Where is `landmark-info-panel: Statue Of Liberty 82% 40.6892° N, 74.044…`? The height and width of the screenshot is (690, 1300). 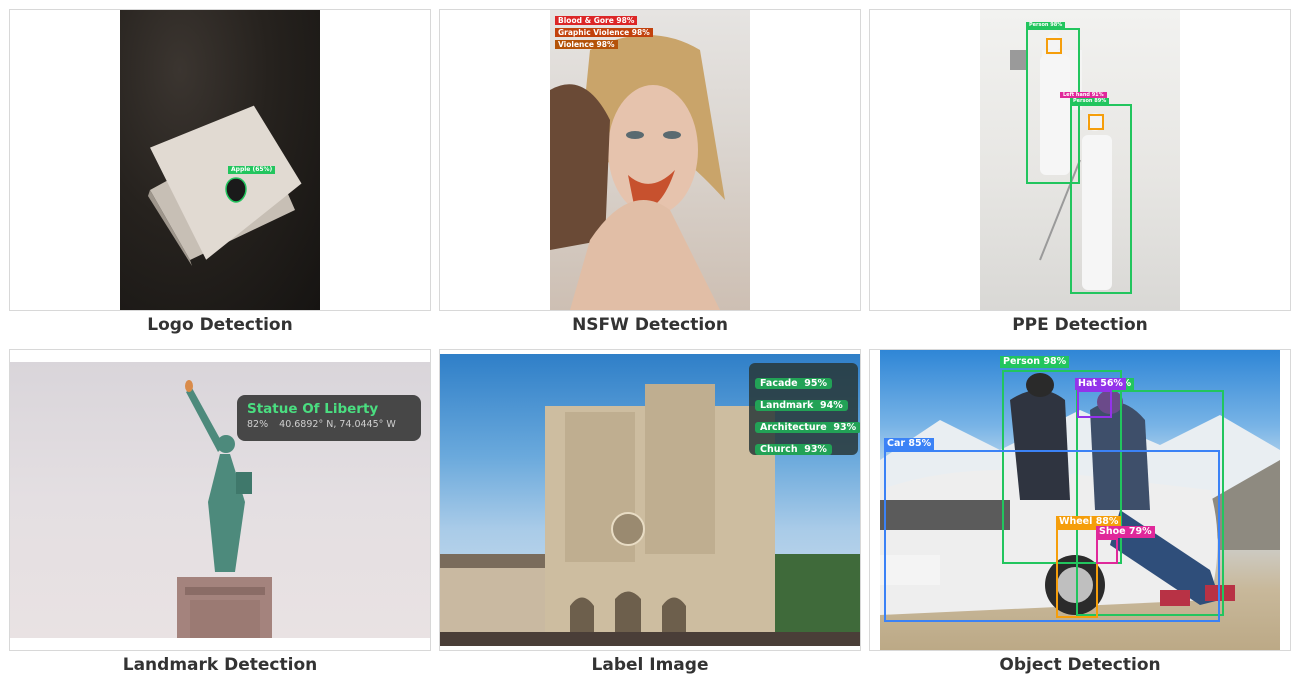 landmark-info-panel: Statue Of Liberty 82% 40.6892° N, 74.044… is located at coordinates (329, 418).